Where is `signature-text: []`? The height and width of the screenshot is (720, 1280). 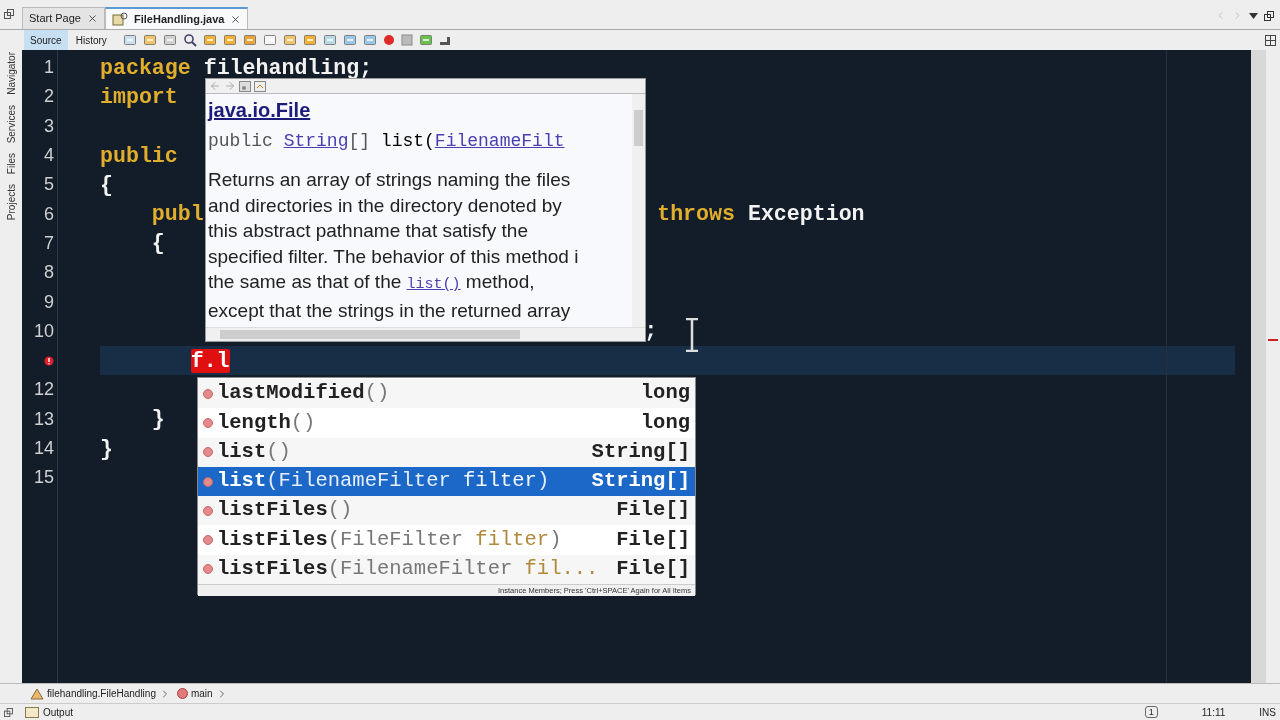
signature-text: [] is located at coordinates (360, 141).